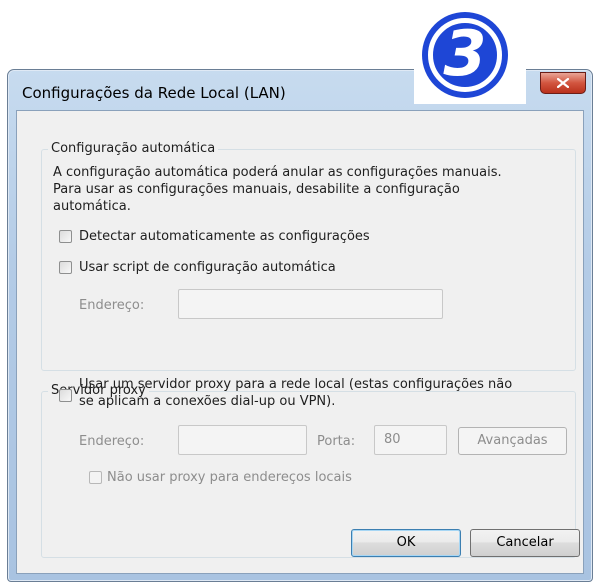  I want to click on proxy-port-input: 80, so click(410, 440).